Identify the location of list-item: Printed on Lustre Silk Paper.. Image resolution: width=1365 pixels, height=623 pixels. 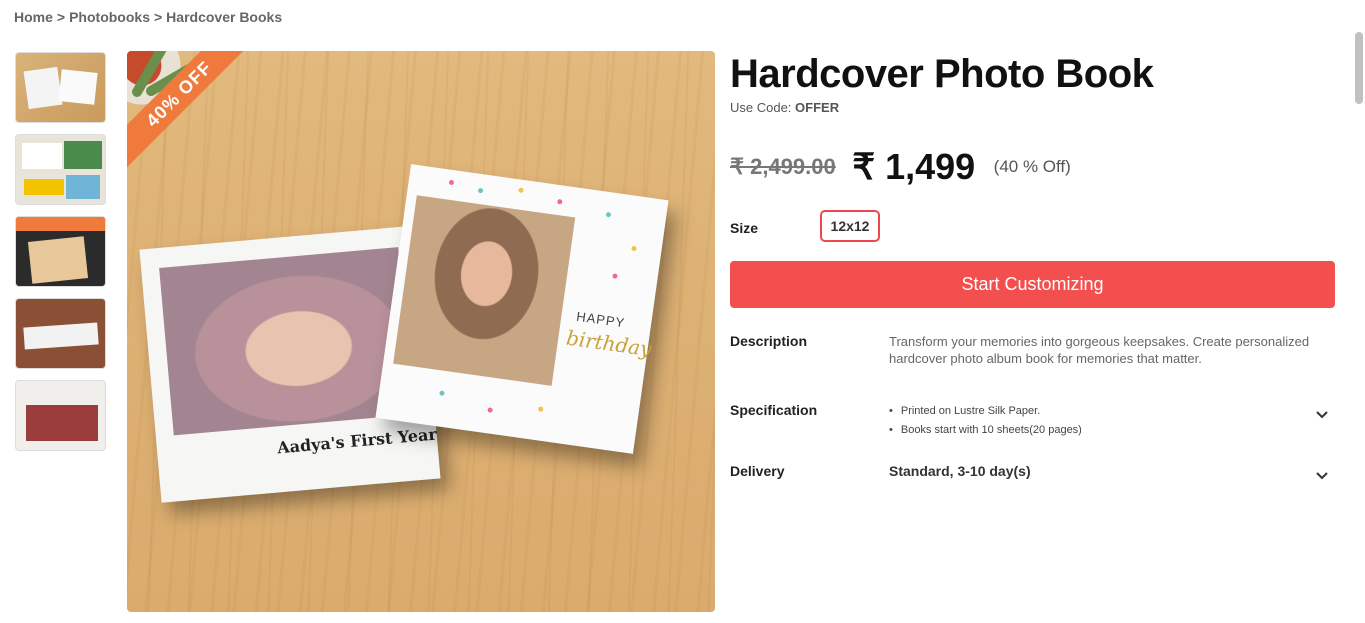
(985, 411).